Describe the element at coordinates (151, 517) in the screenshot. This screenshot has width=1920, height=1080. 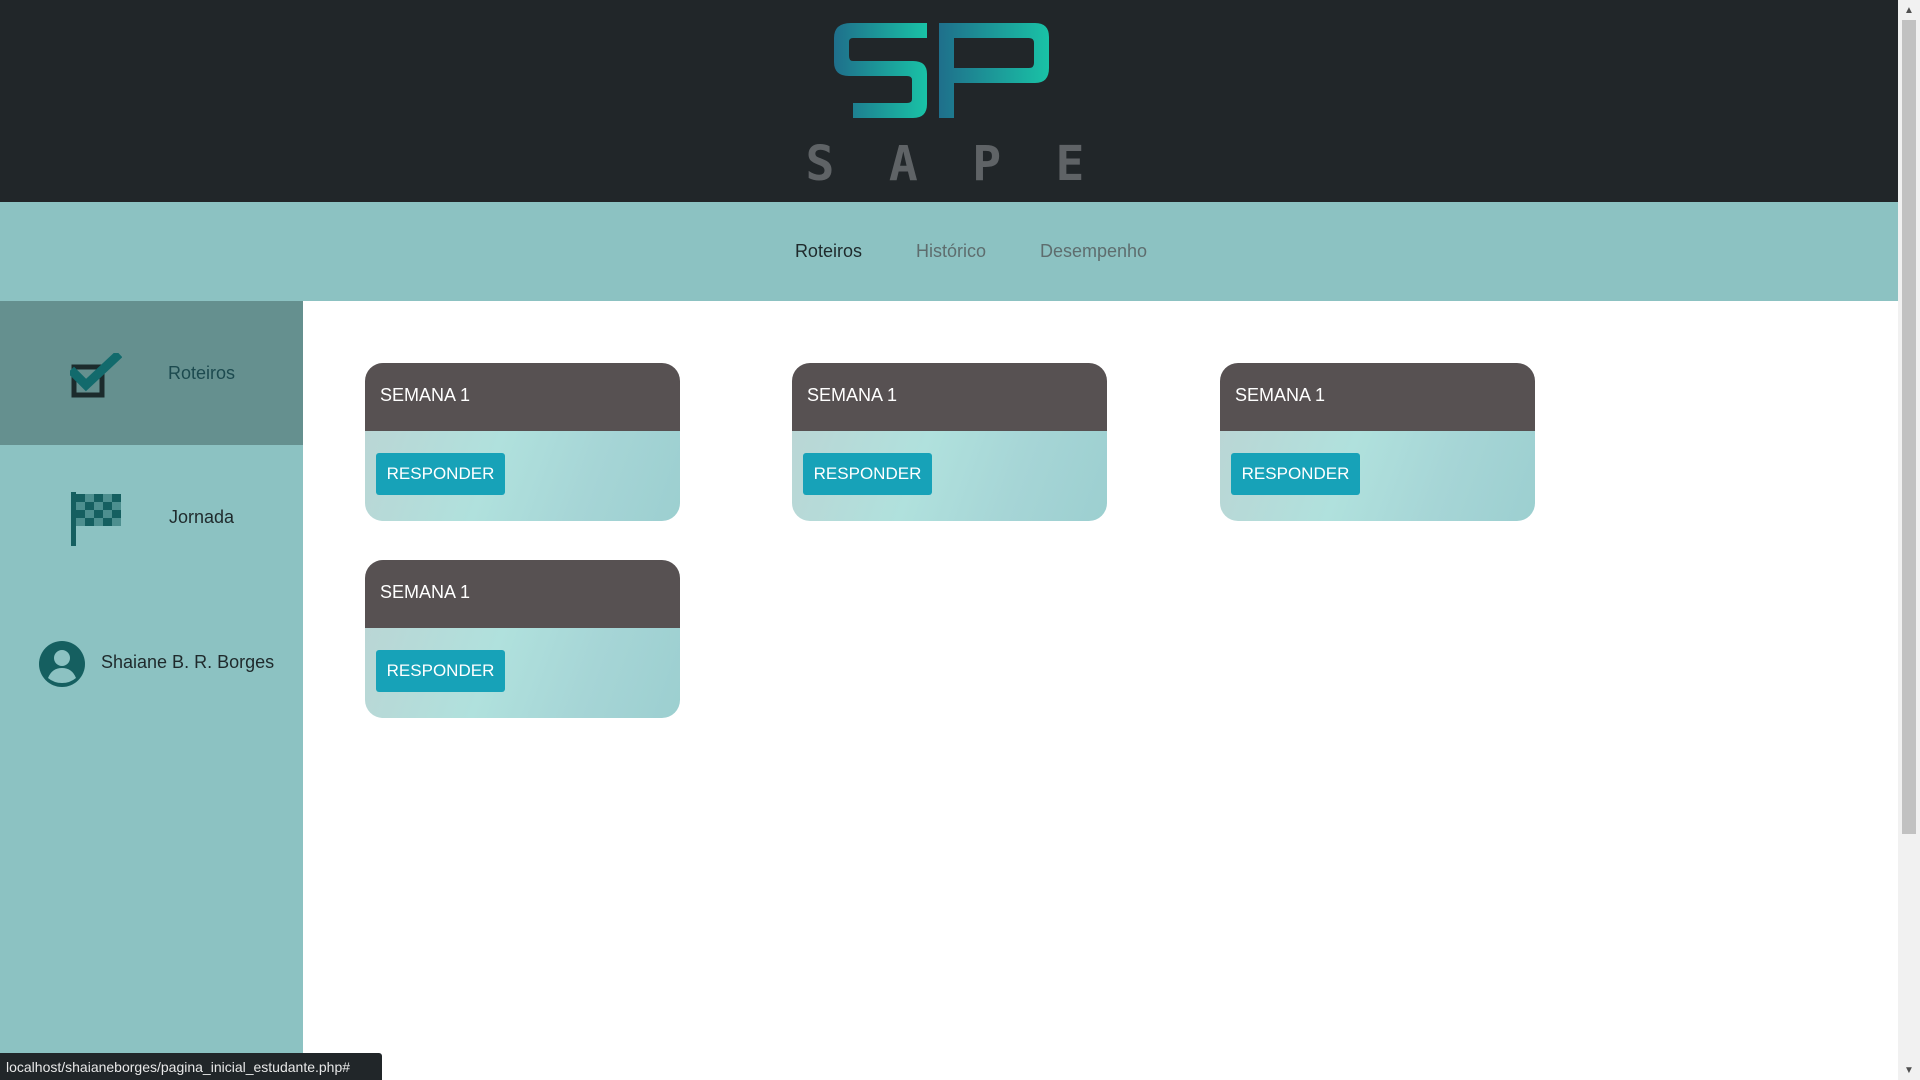
I see `sidebar-item-jornada: Jornada` at that location.